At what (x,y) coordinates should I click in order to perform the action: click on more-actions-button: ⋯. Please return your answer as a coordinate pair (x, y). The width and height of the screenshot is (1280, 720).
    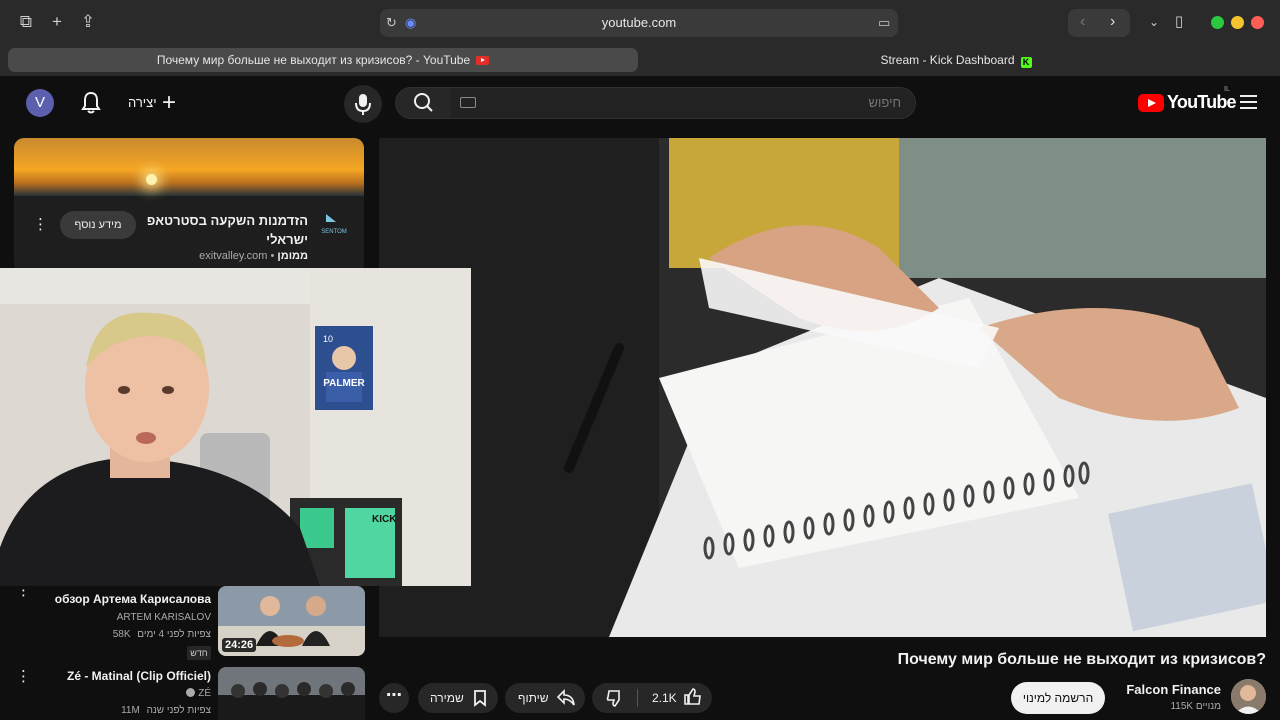
    Looking at the image, I should click on (394, 698).